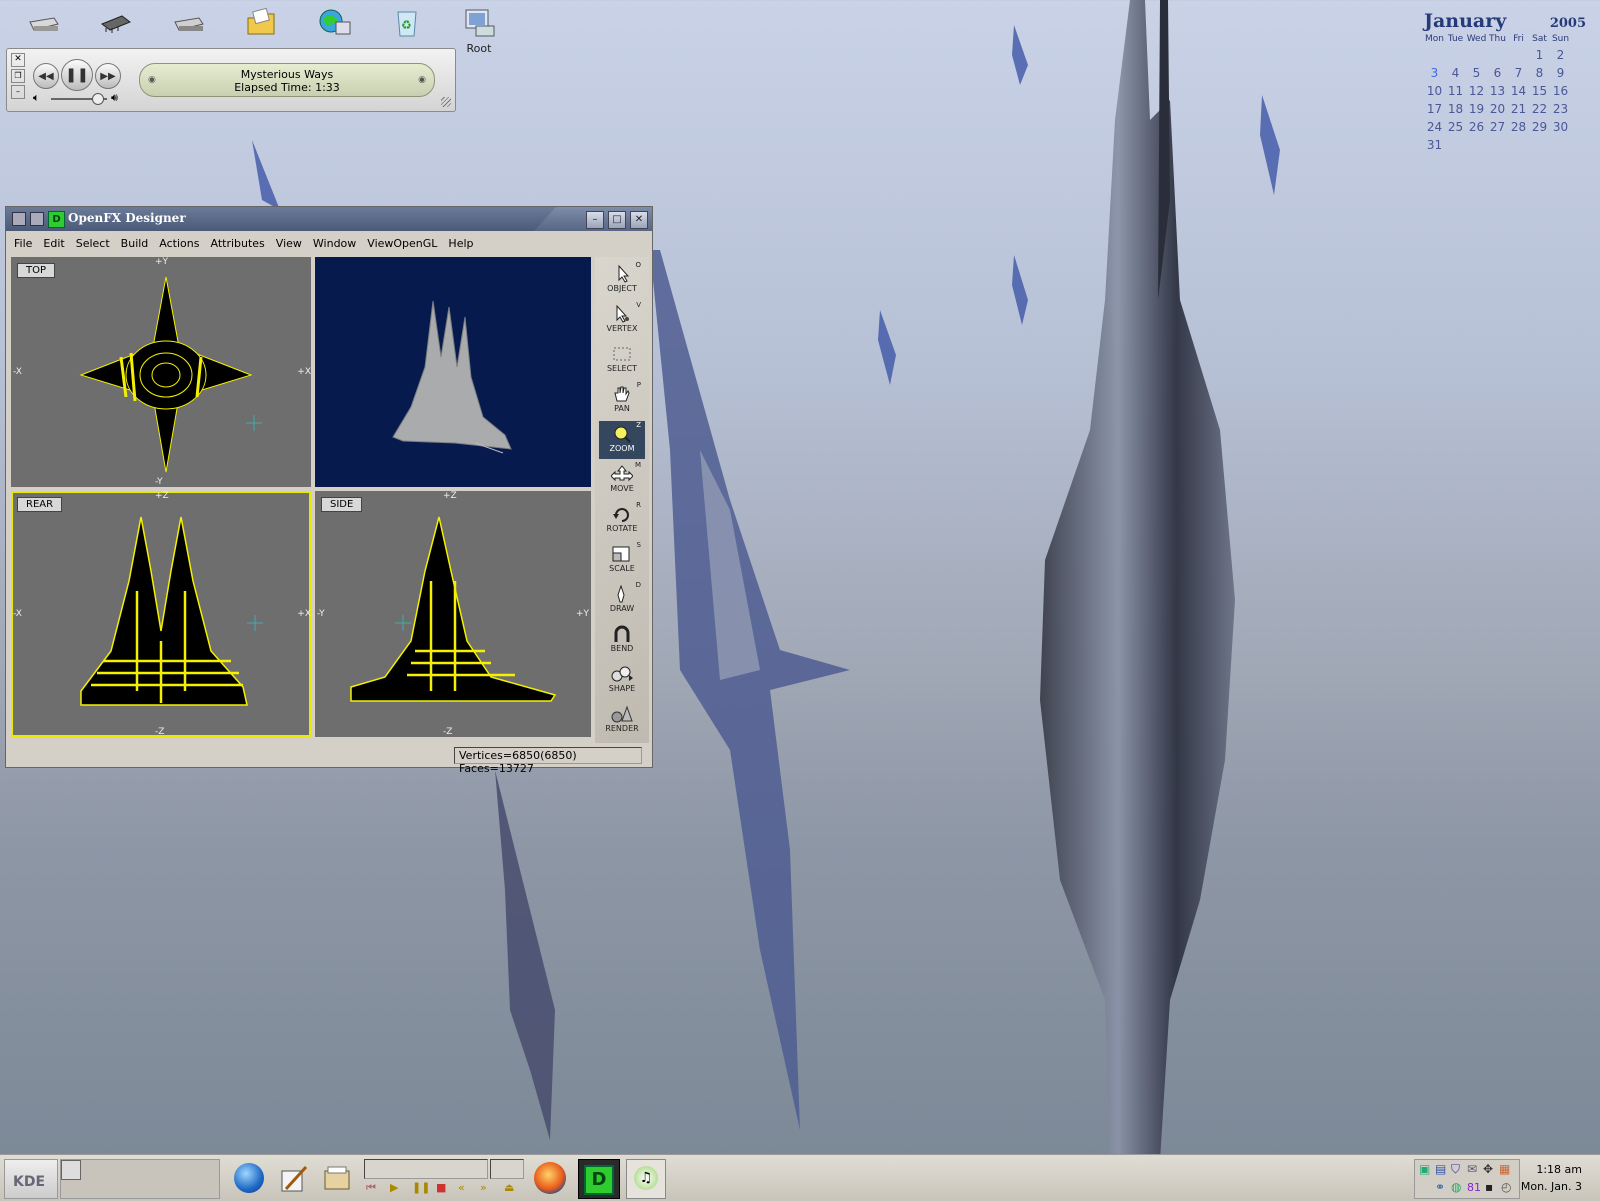  Describe the element at coordinates (479, 31) in the screenshot. I see `desktop-icon: Root` at that location.